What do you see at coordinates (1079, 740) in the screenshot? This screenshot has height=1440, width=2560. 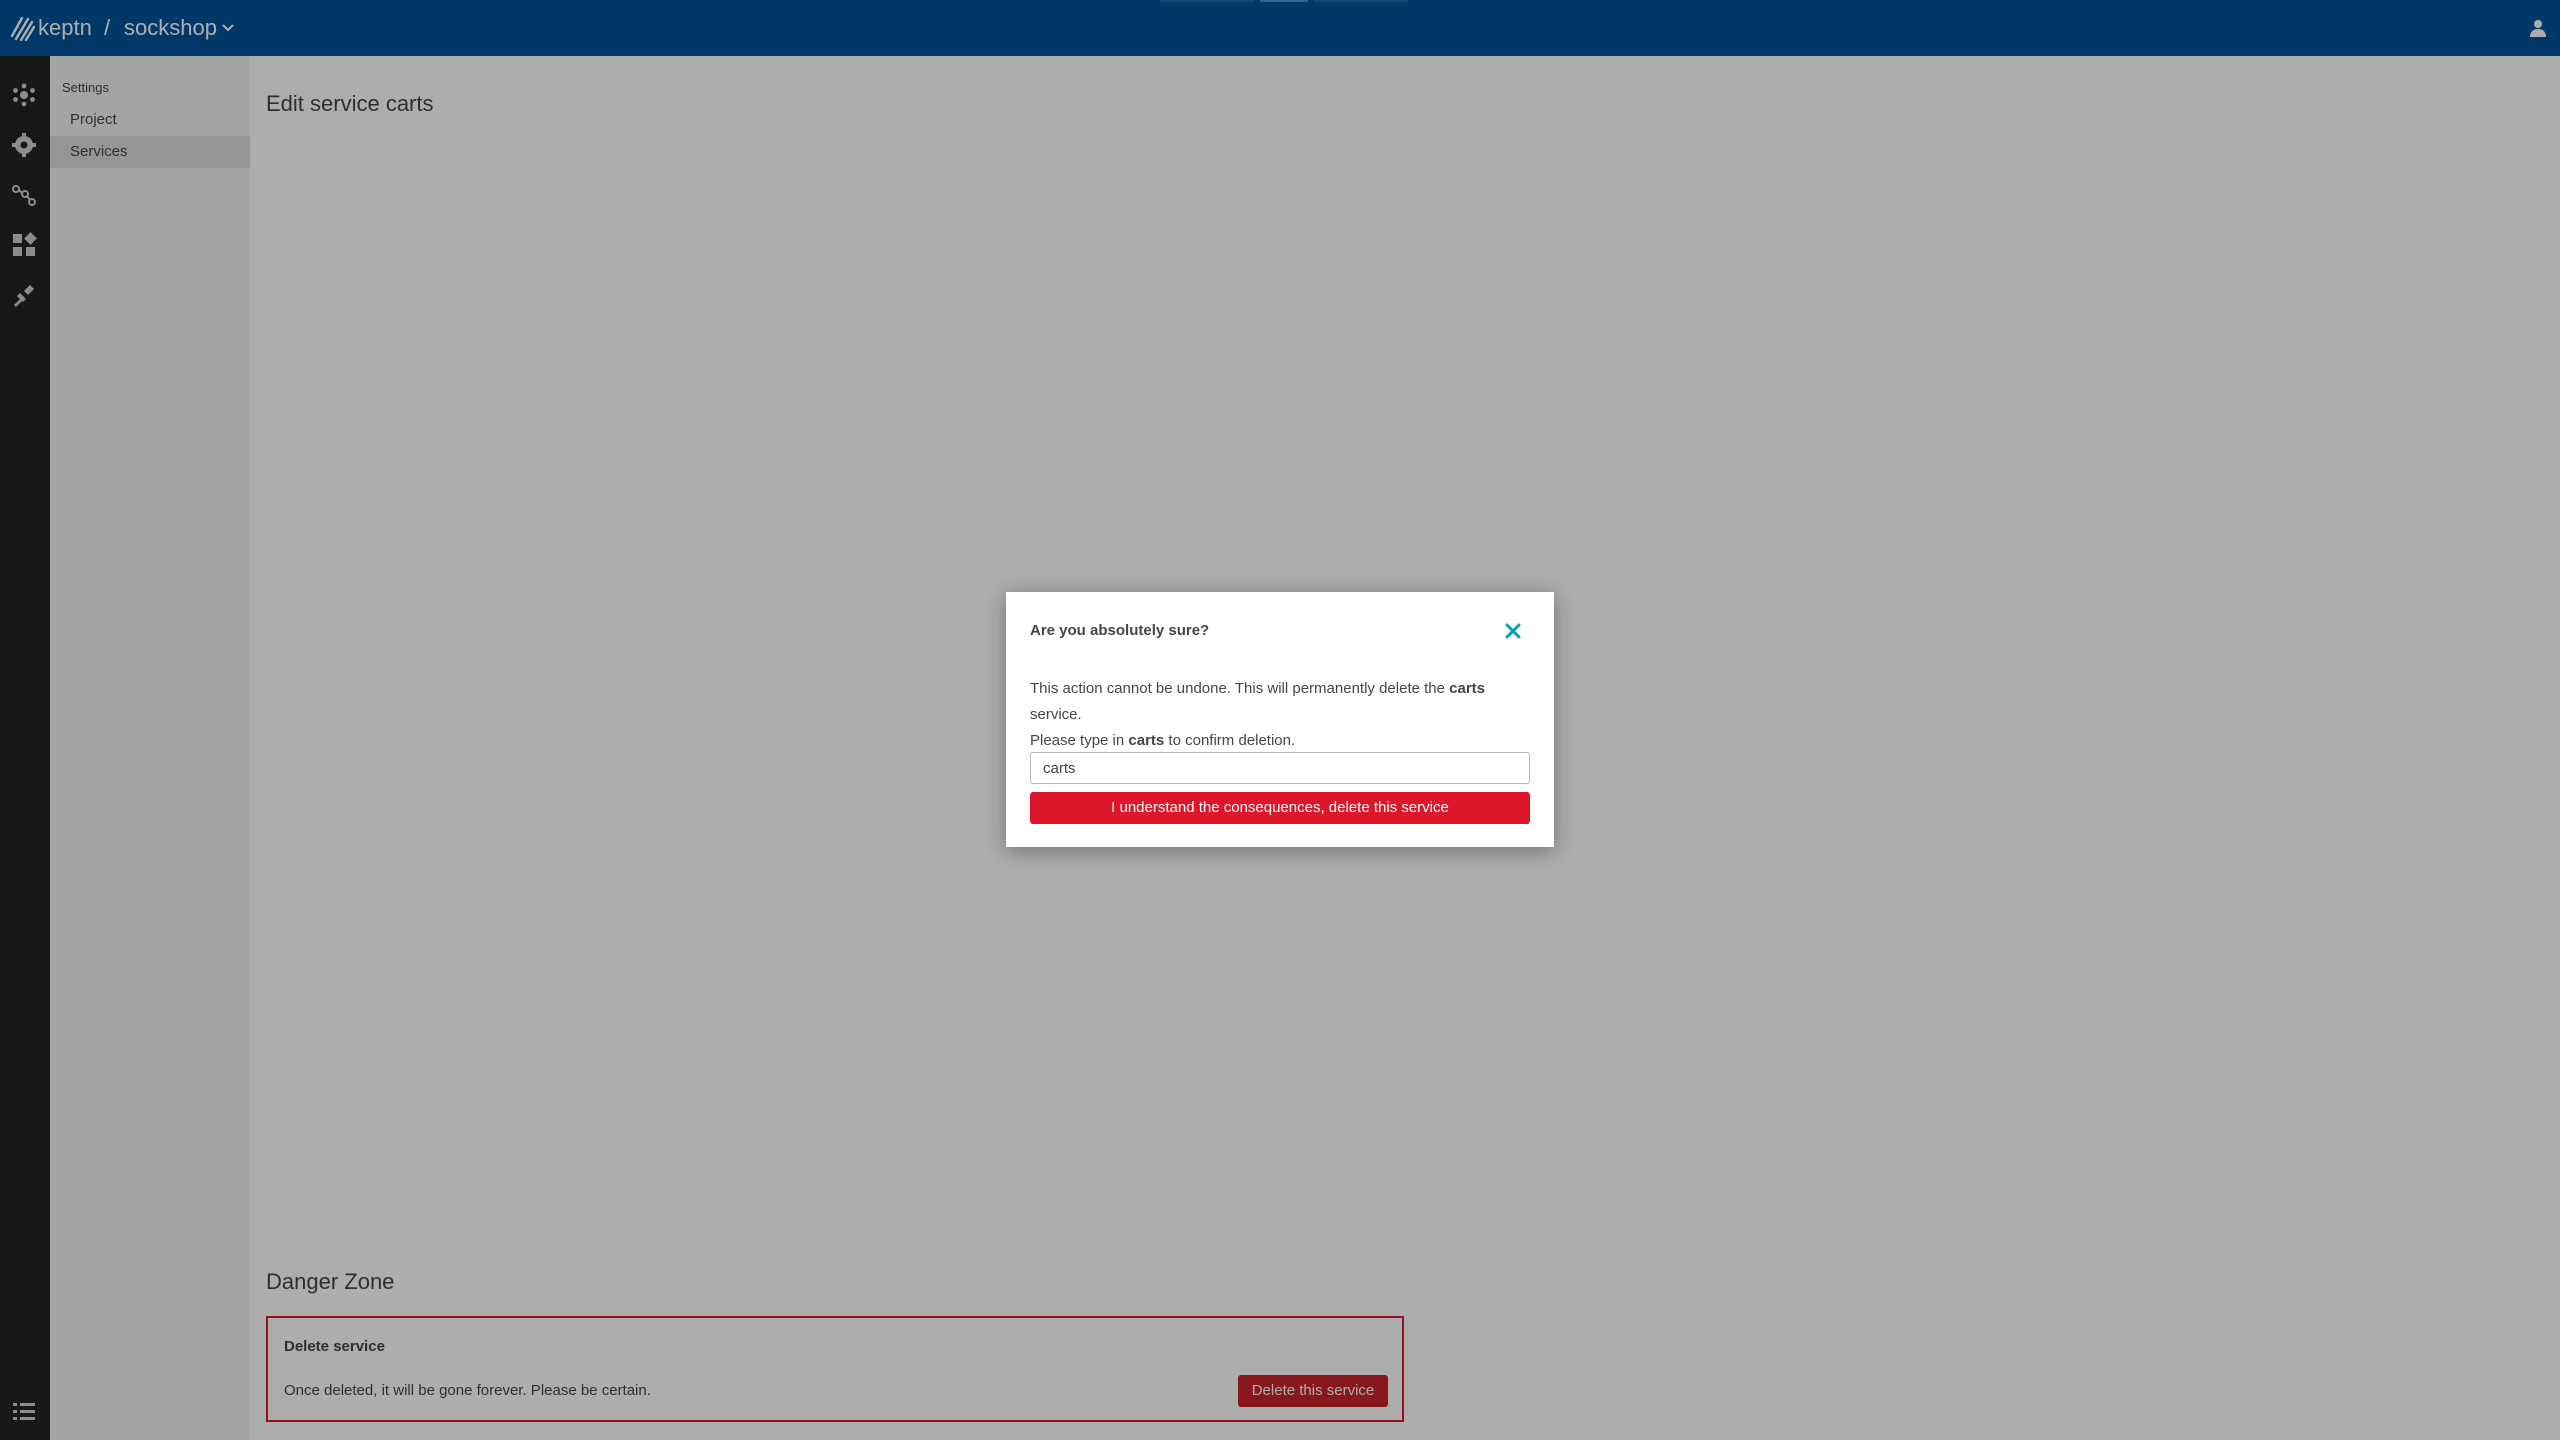 I see `dialog-message-part: Please type in` at bounding box center [1079, 740].